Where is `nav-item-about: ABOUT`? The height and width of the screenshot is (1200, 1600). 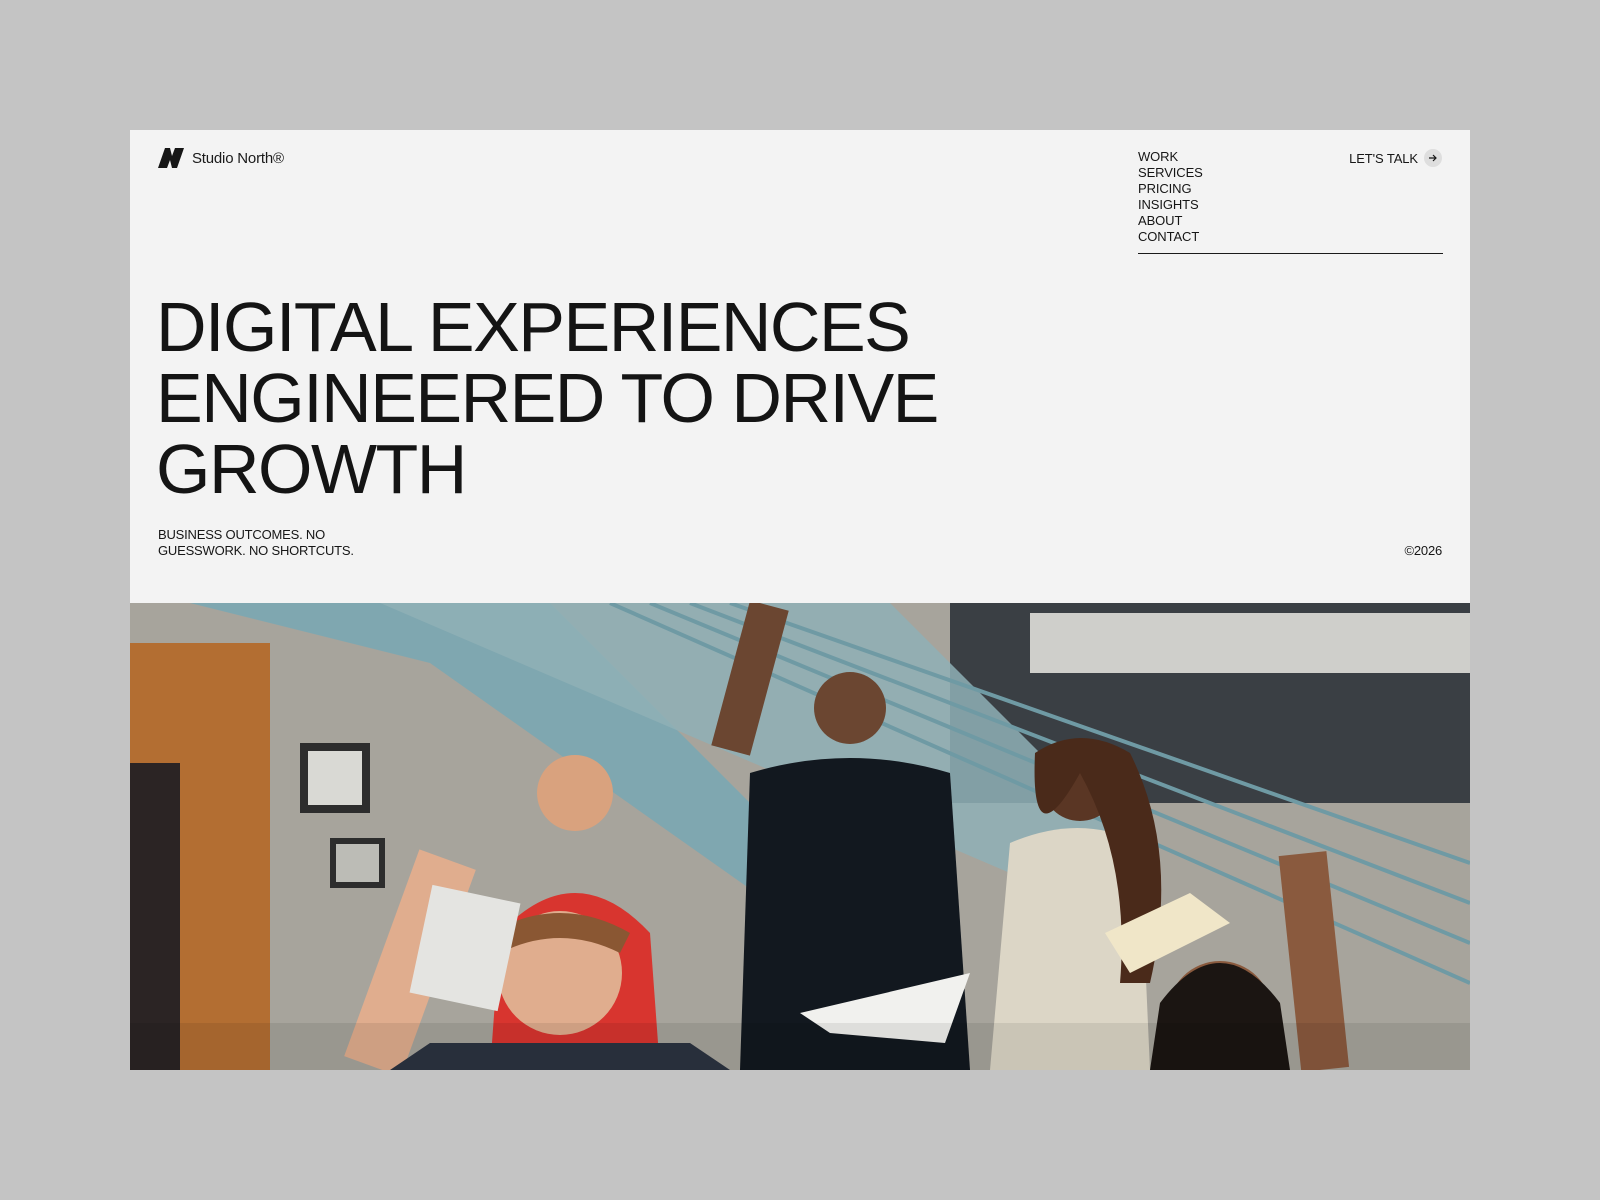 nav-item-about: ABOUT is located at coordinates (1160, 221).